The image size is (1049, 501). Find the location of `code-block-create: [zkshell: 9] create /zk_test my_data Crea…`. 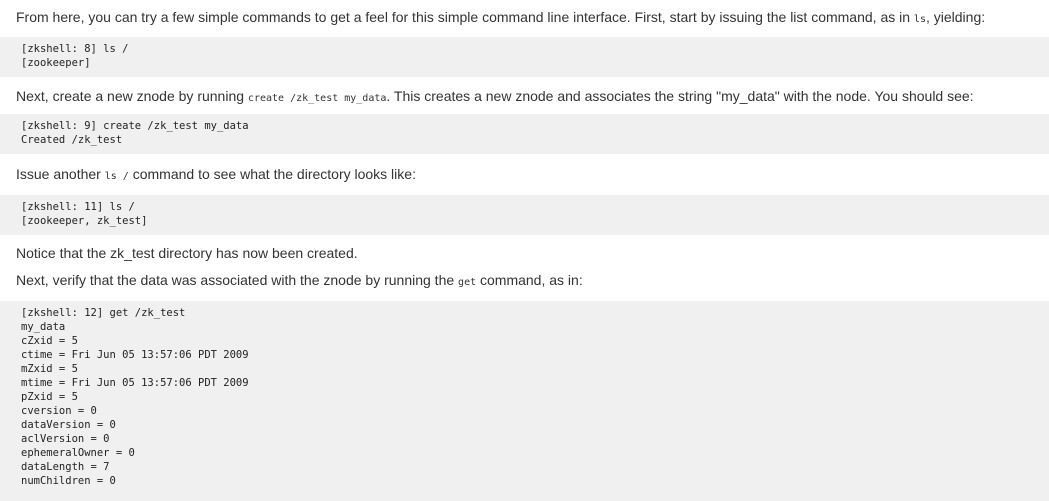

code-block-create: [zkshell: 9] create /zk_test my_data Crea… is located at coordinates (524, 134).